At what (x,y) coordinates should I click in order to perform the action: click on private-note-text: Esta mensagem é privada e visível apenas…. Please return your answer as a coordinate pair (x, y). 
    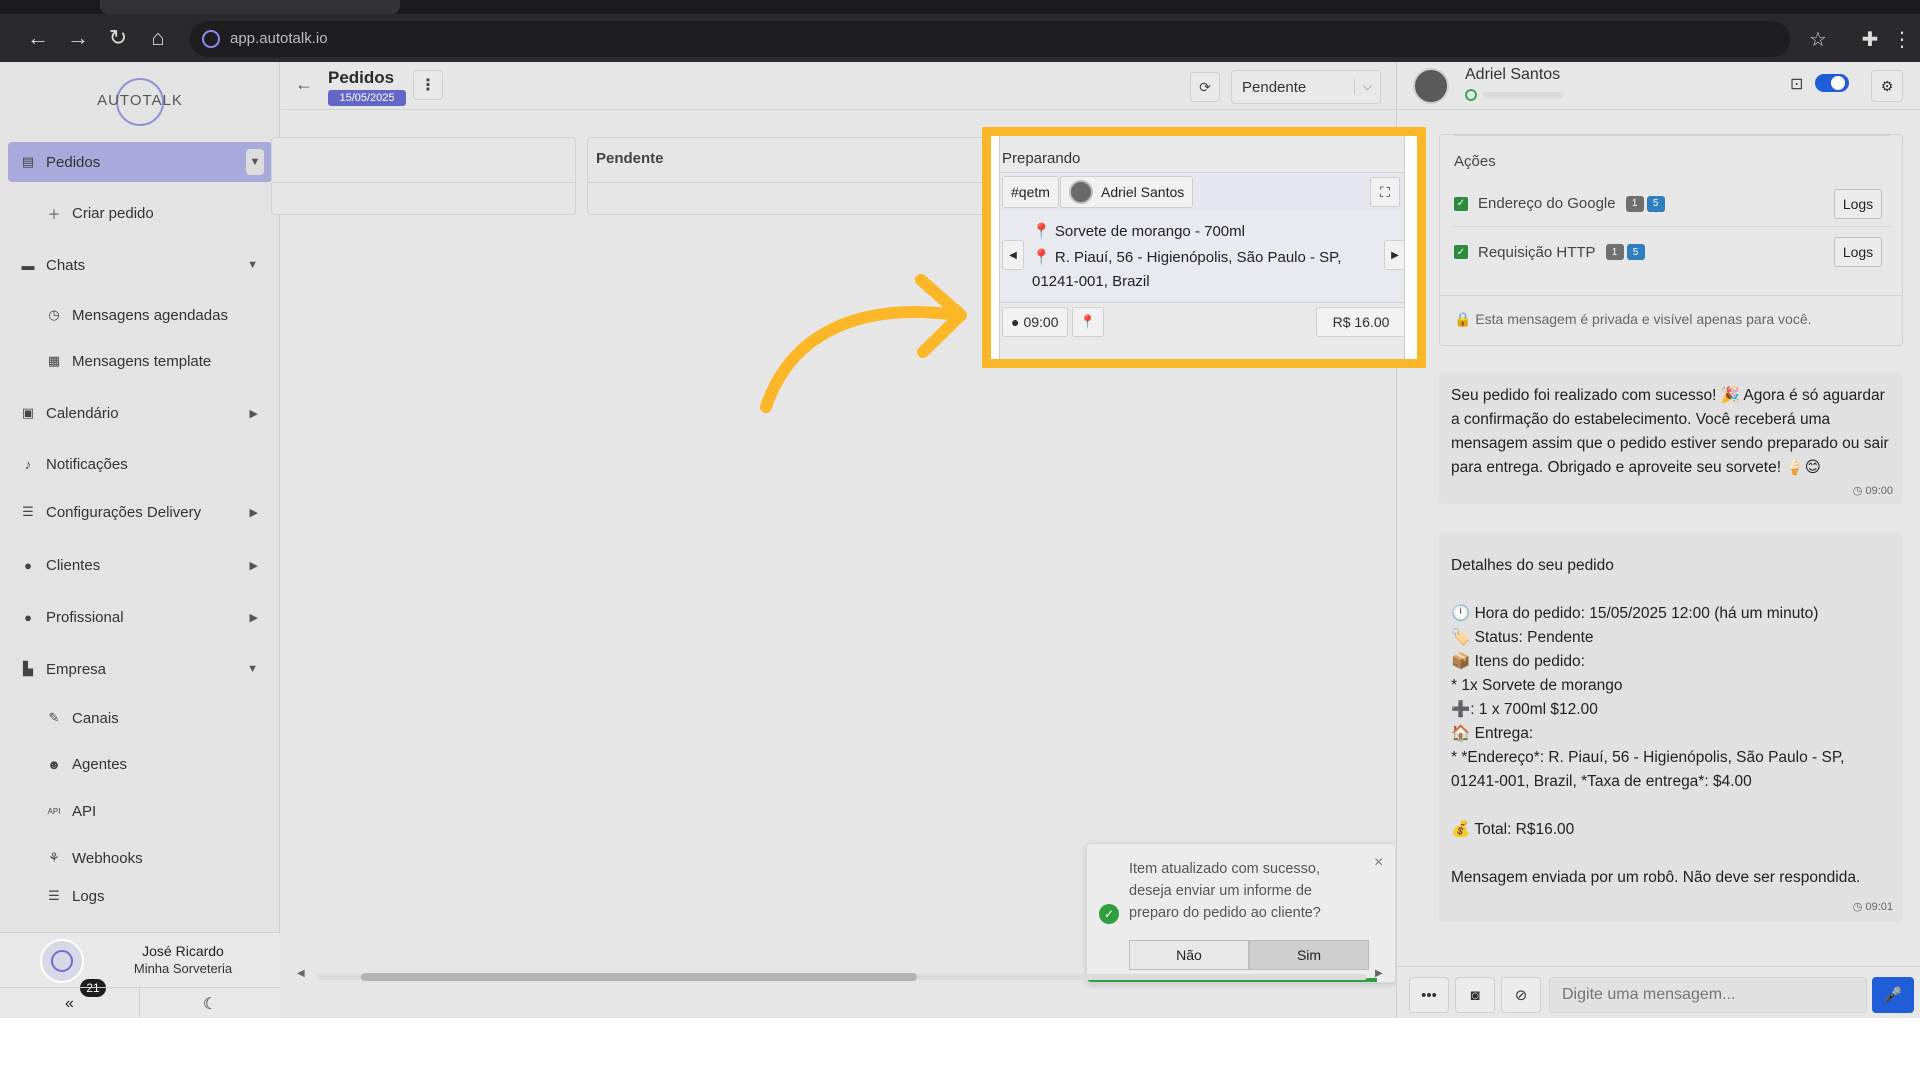
    Looking at the image, I should click on (1643, 319).